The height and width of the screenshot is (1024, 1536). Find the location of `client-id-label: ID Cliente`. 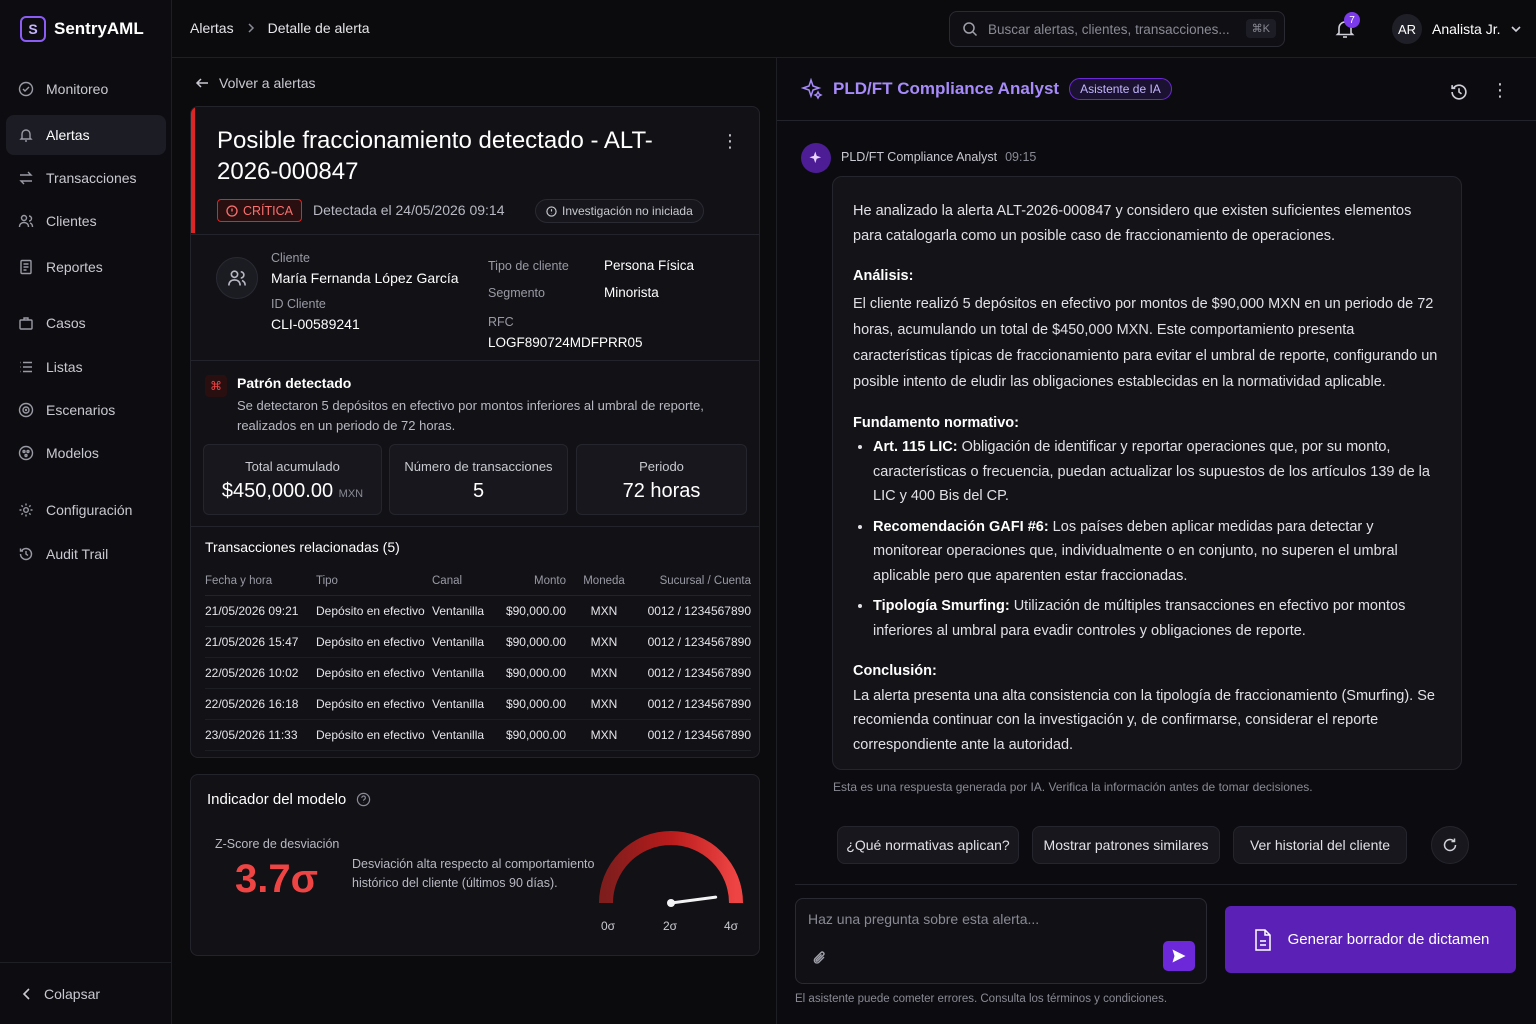

client-id-label: ID Cliente is located at coordinates (298, 304).